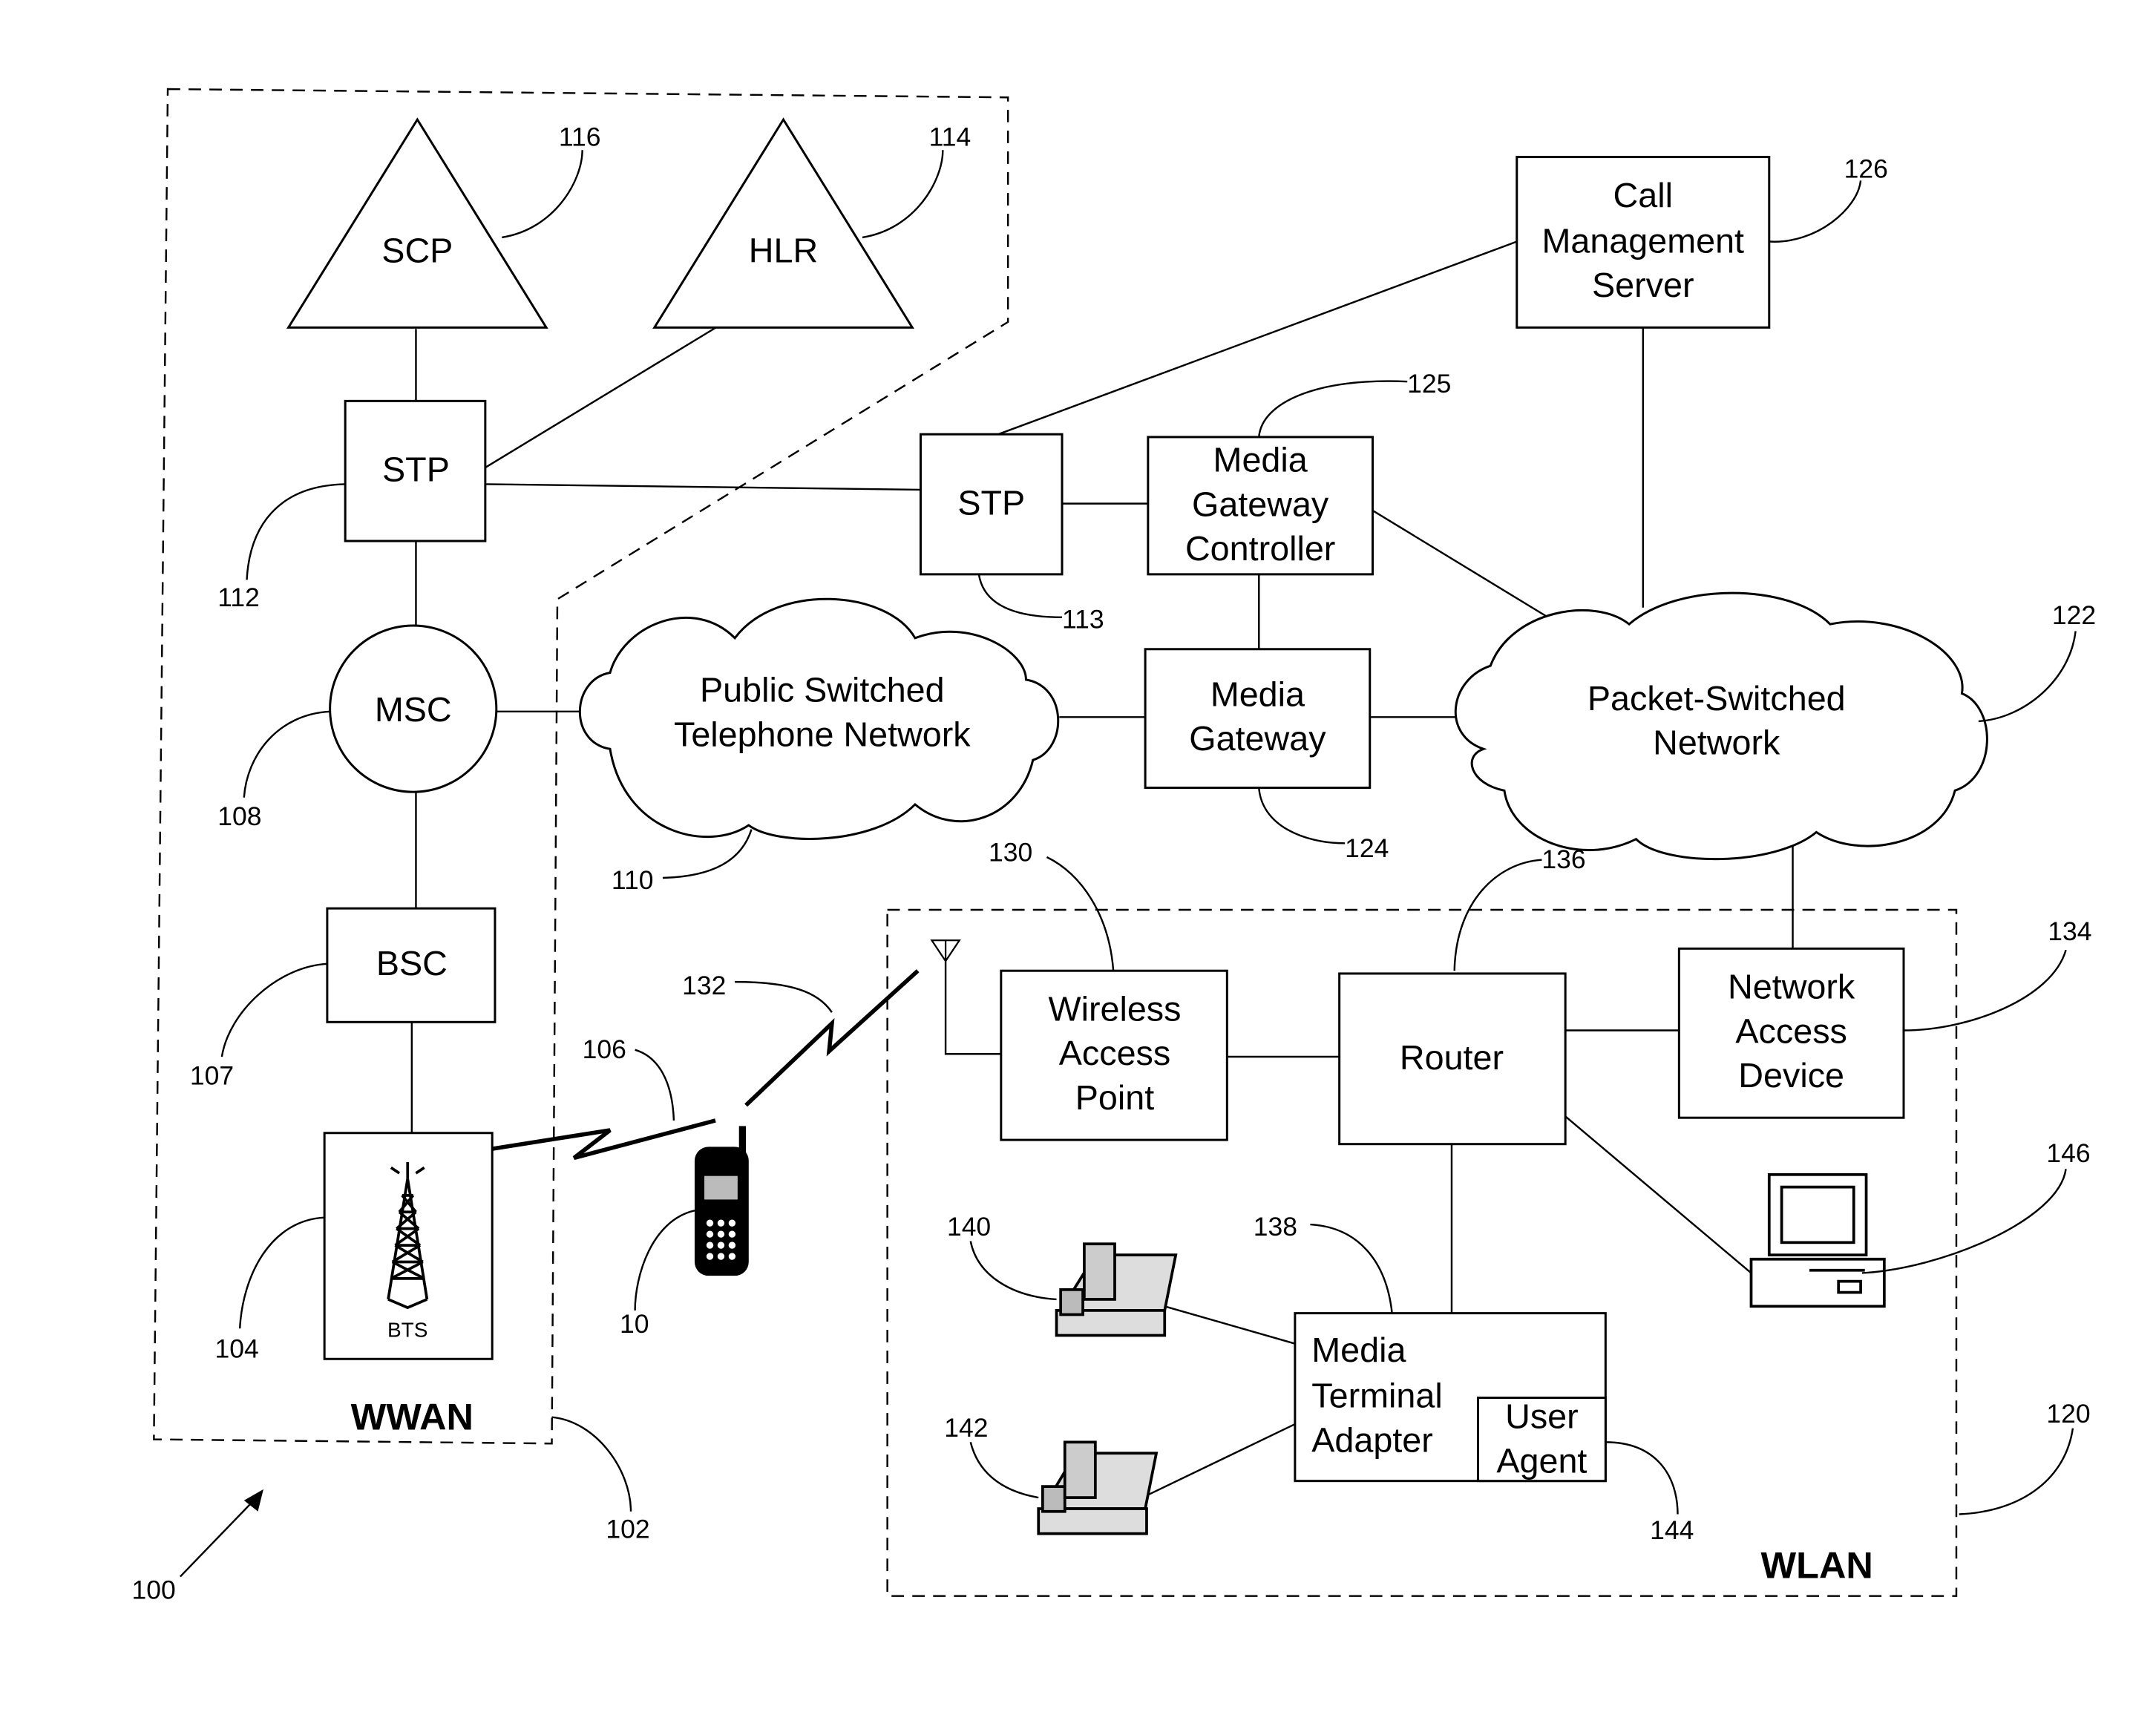 Image resolution: width=2156 pixels, height=1735 pixels. I want to click on svg-text: Server, so click(1643, 285).